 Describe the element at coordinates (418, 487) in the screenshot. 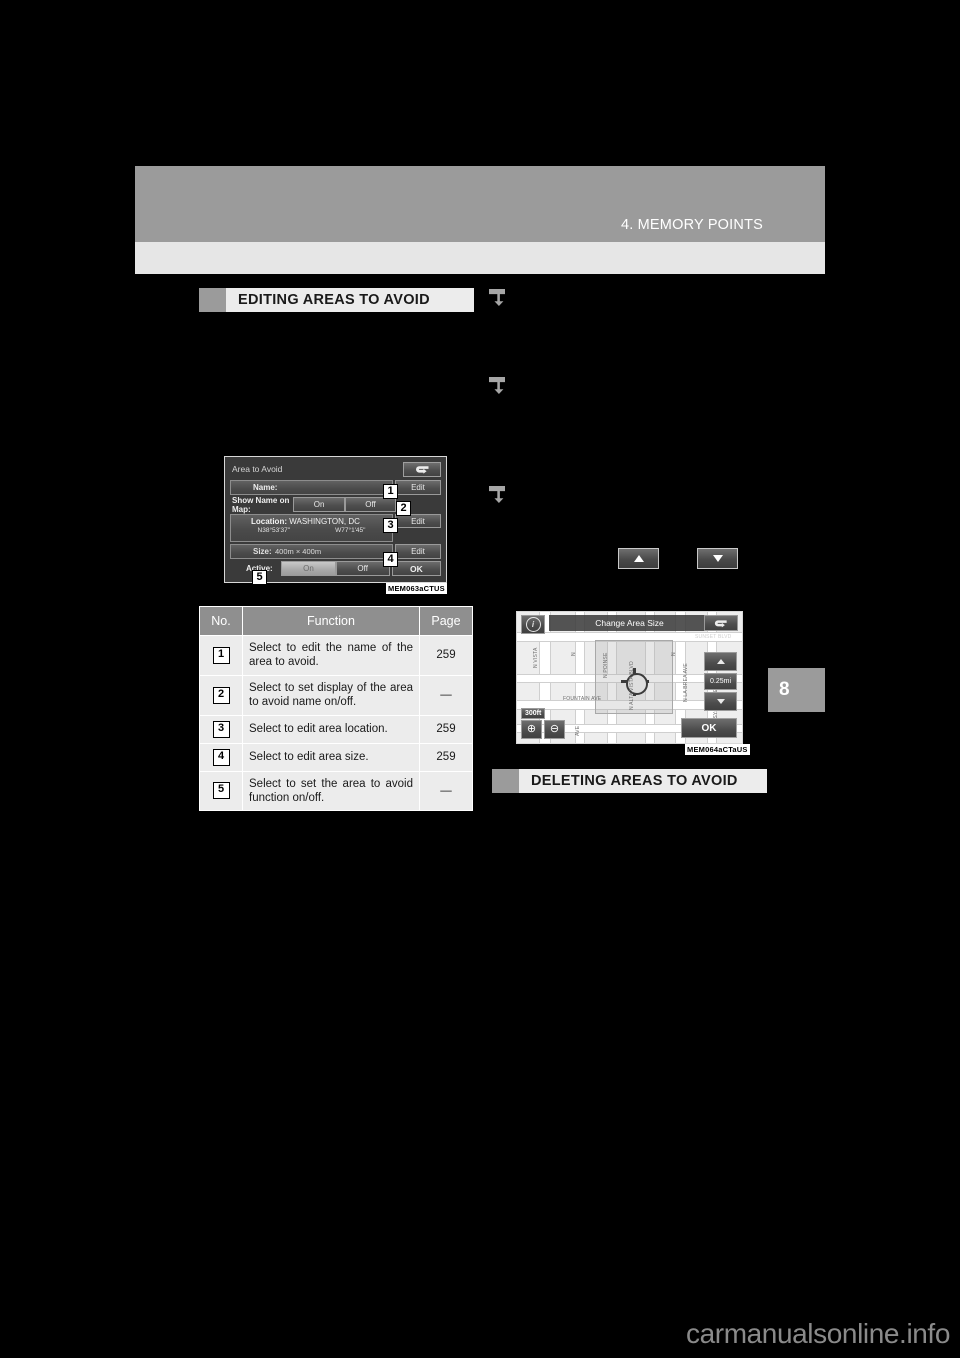

I see `name-edit-button: Edit` at that location.